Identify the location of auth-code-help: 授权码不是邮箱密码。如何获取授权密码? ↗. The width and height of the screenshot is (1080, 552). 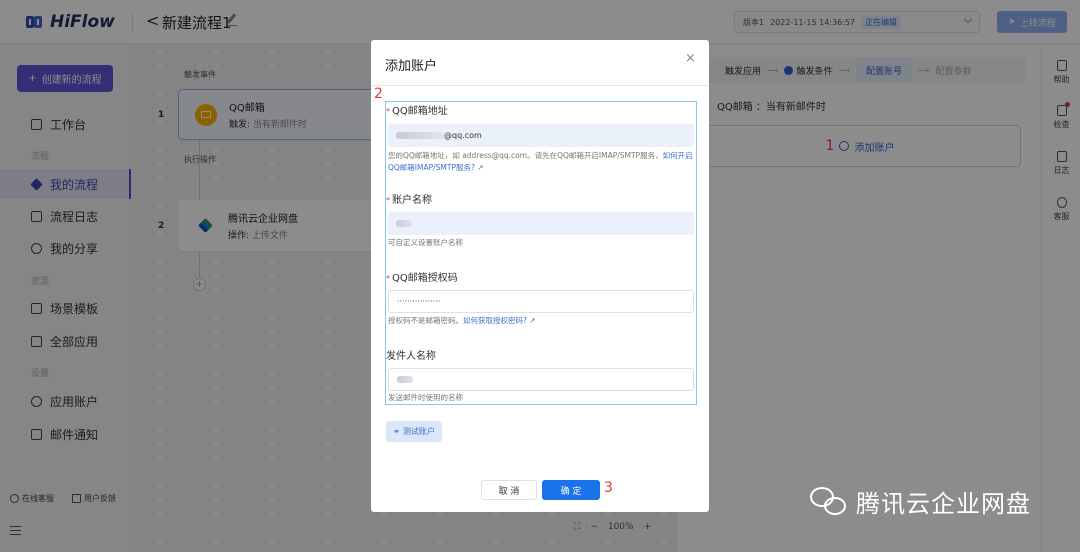
(462, 320).